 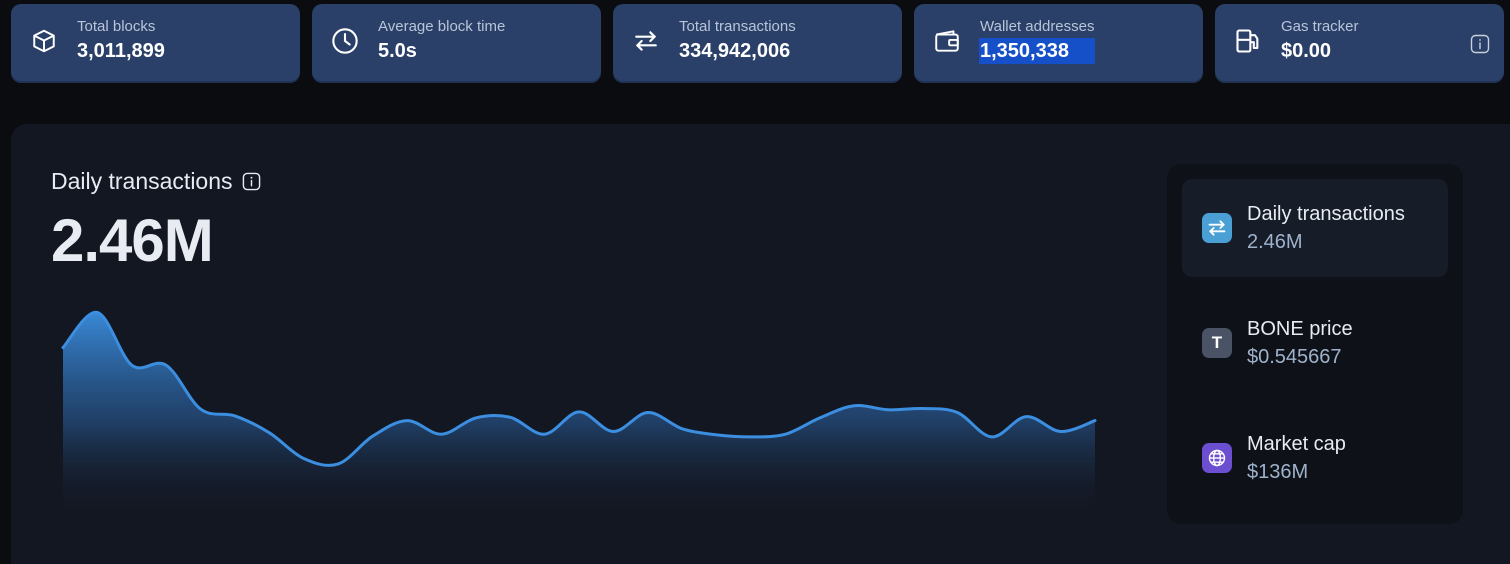 I want to click on side-item-bone-price: T BONE price $0.545667, so click(x=1315, y=343).